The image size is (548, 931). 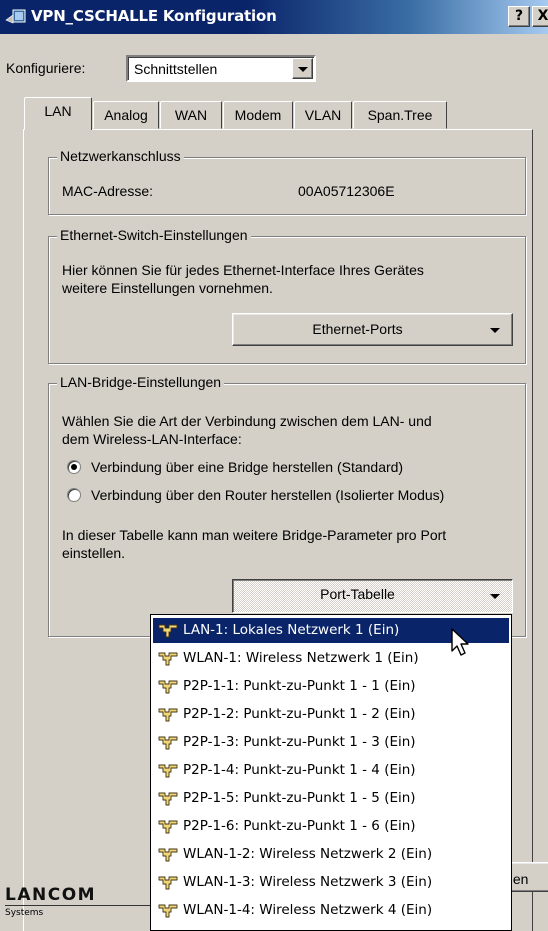 What do you see at coordinates (357, 329) in the screenshot?
I see `ethernet-ports-label: Ethernet-Ports` at bounding box center [357, 329].